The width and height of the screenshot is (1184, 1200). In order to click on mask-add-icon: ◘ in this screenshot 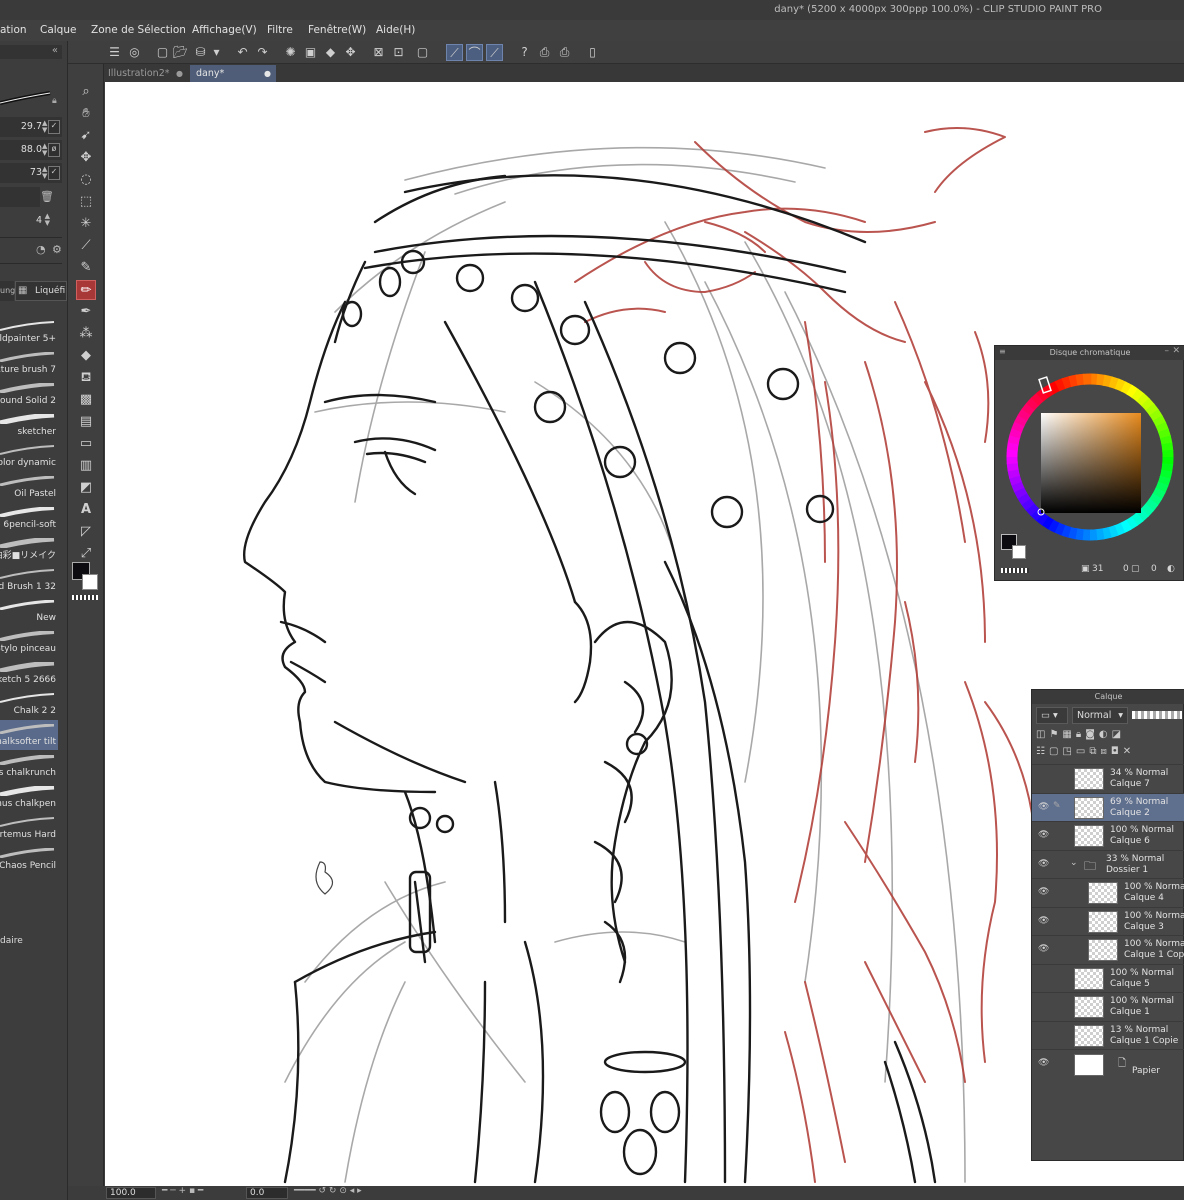, I will do `click(1117, 751)`.